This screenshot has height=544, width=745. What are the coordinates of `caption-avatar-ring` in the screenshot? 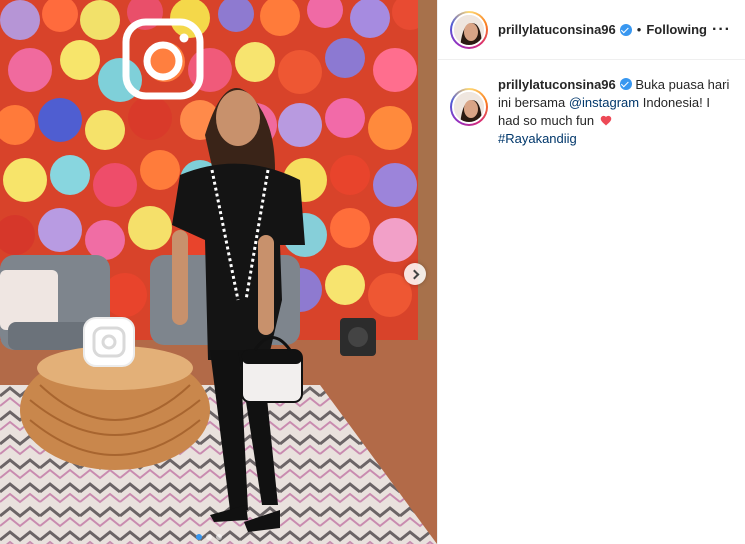 It's located at (469, 107).